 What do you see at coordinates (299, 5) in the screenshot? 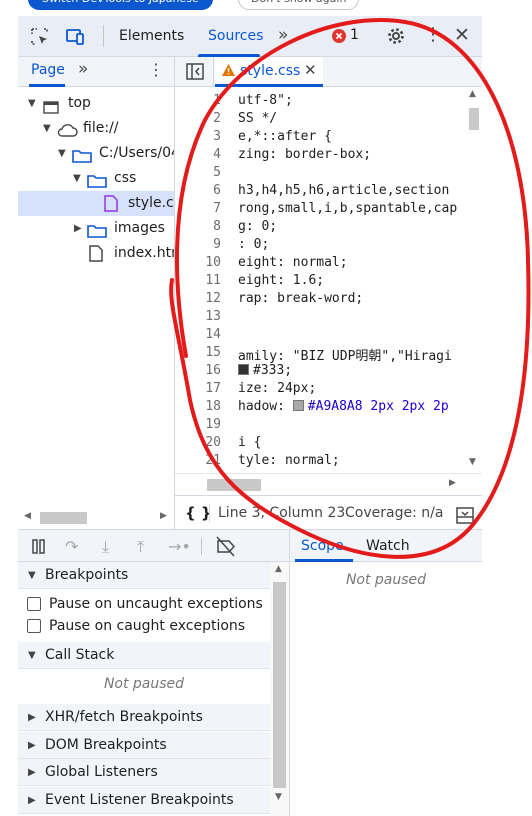
I see `dont-show-again-button: Don't show again` at bounding box center [299, 5].